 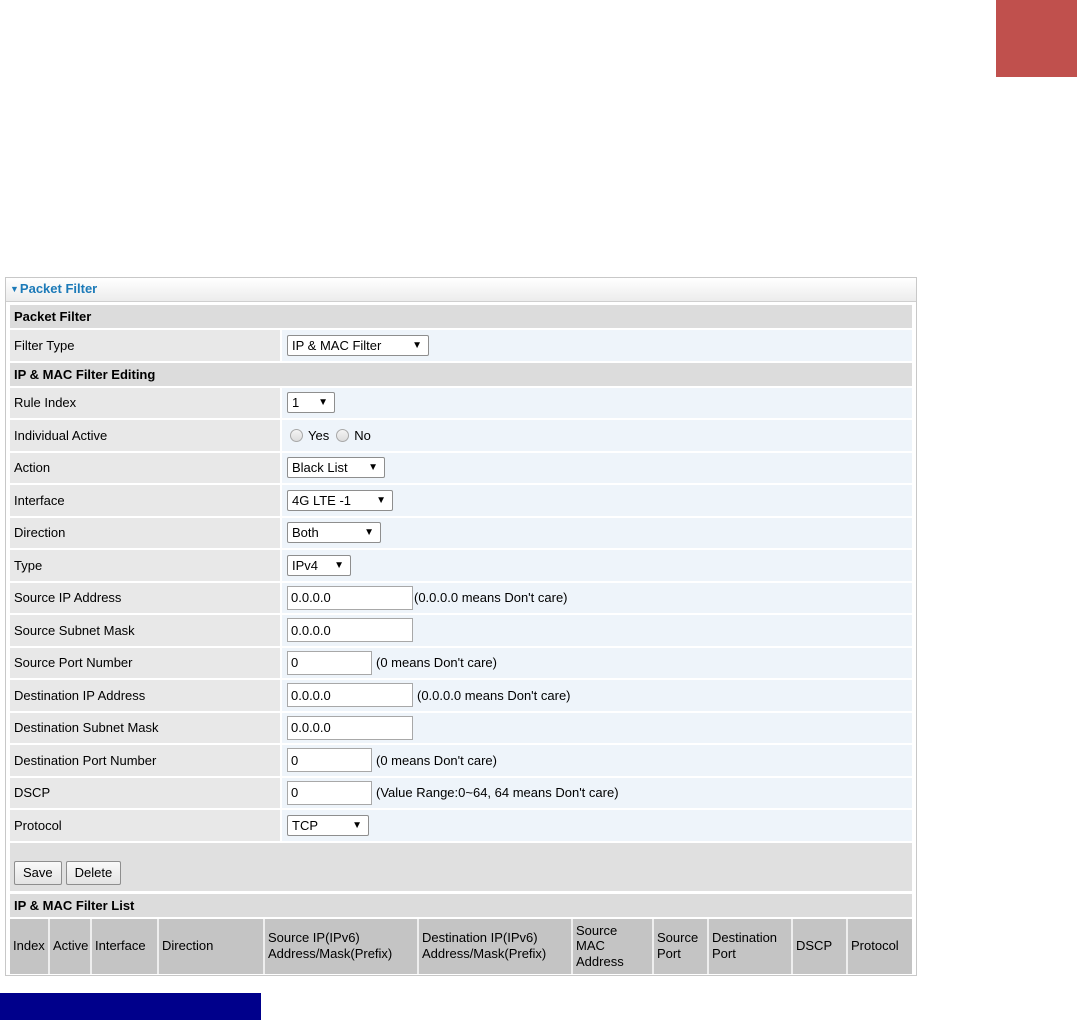 What do you see at coordinates (145, 435) in the screenshot?
I see `individual-active-label: Individual Active` at bounding box center [145, 435].